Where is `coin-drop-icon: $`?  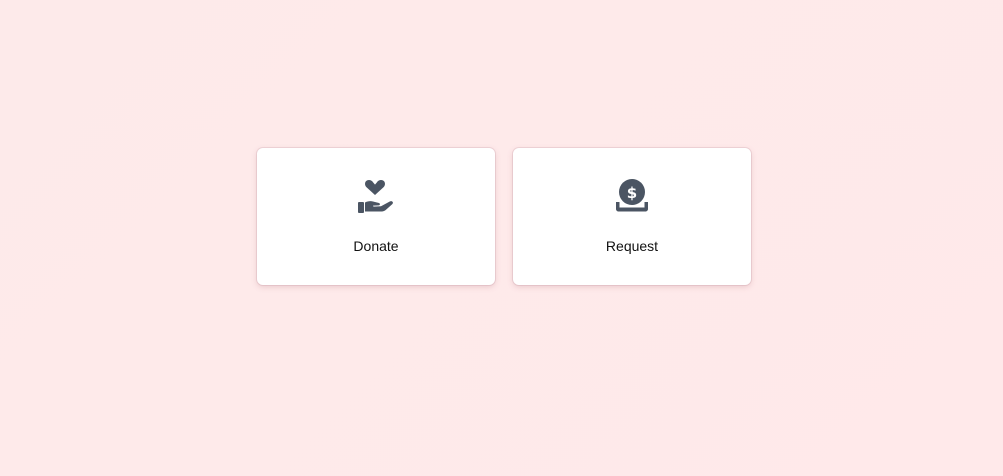 coin-drop-icon: $ is located at coordinates (632, 195).